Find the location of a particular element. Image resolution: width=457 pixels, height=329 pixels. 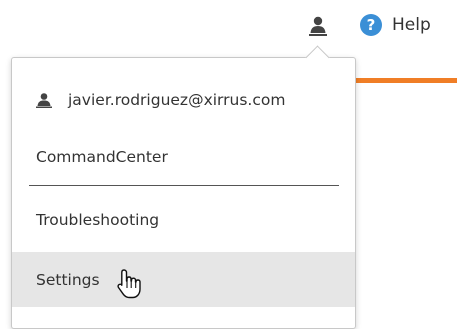

hand-cursor-icon is located at coordinates (129, 284).